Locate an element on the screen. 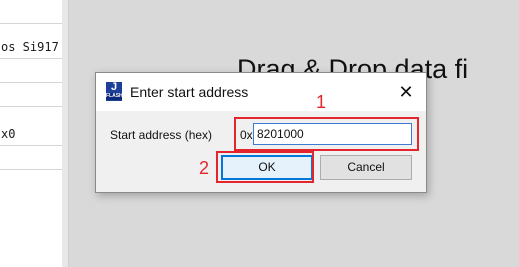 The height and width of the screenshot is (267, 519). table-row: x0 is located at coordinates (31, 134).